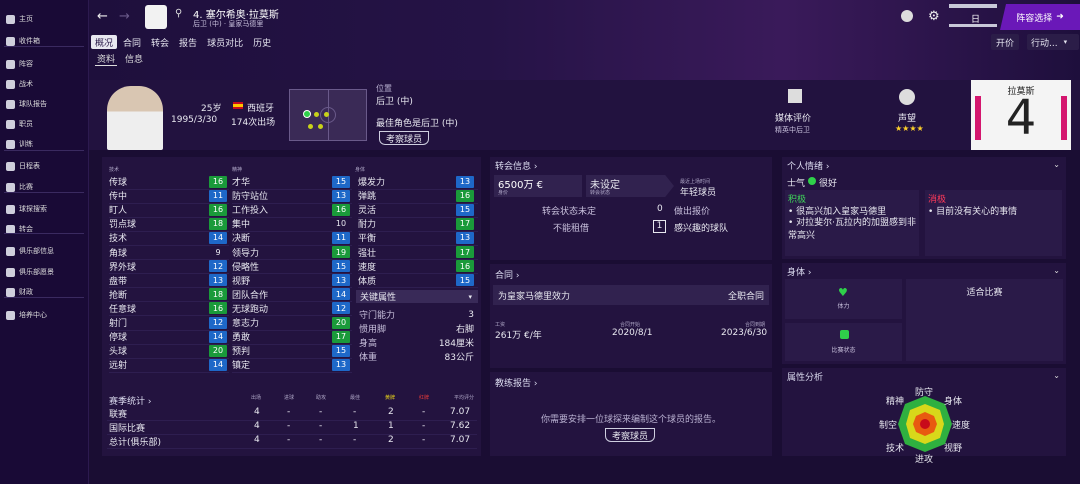 Image resolution: width=1080 pixels, height=484 pixels. Describe the element at coordinates (241, 181) in the screenshot. I see `attribute-row: 才华` at that location.